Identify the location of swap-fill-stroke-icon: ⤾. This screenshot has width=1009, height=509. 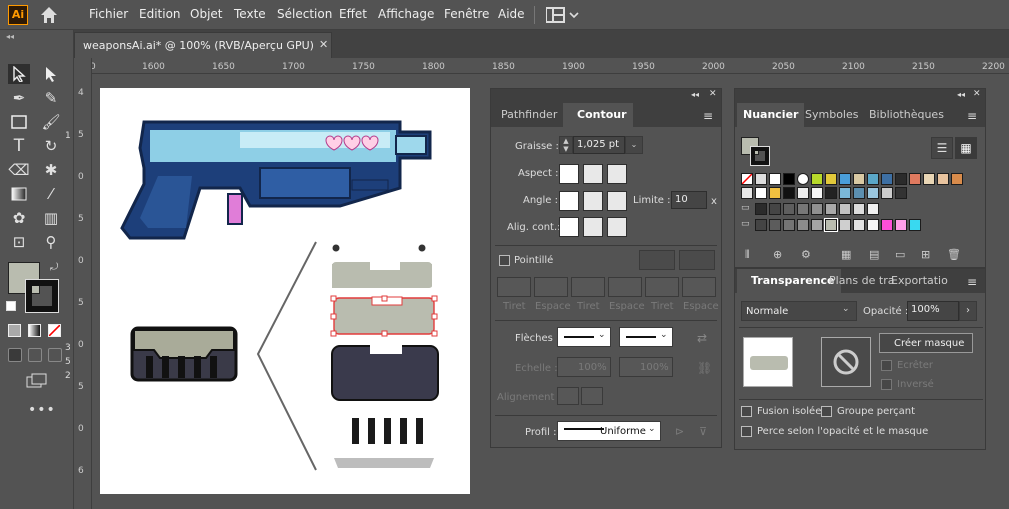
(54, 267).